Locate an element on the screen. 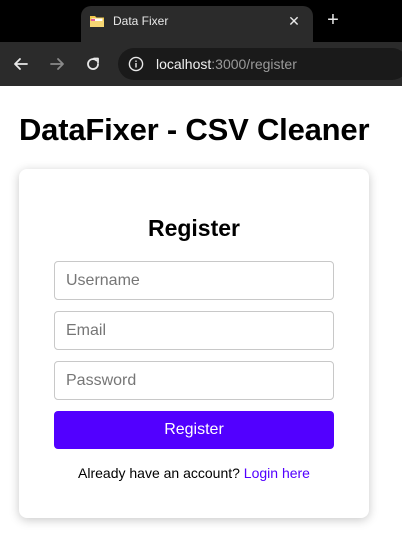  url-path: :3000/register is located at coordinates (254, 64).